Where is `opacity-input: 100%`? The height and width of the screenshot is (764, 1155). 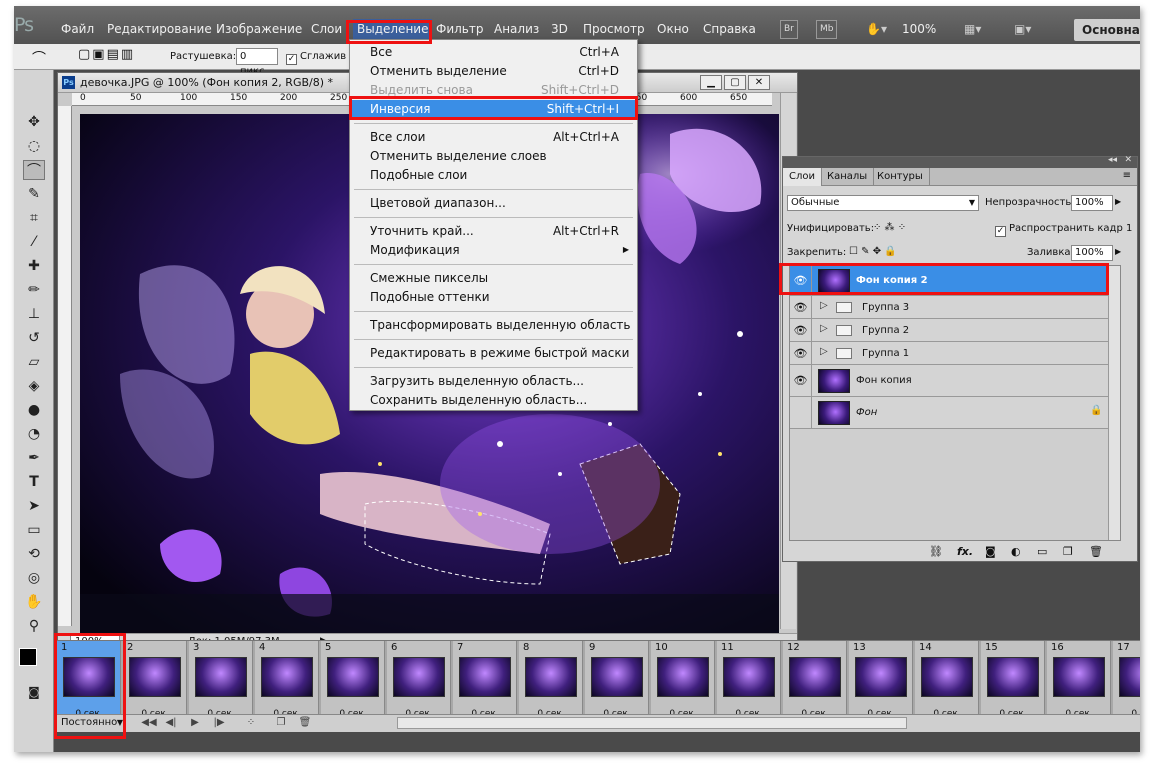 opacity-input: 100% is located at coordinates (1092, 203).